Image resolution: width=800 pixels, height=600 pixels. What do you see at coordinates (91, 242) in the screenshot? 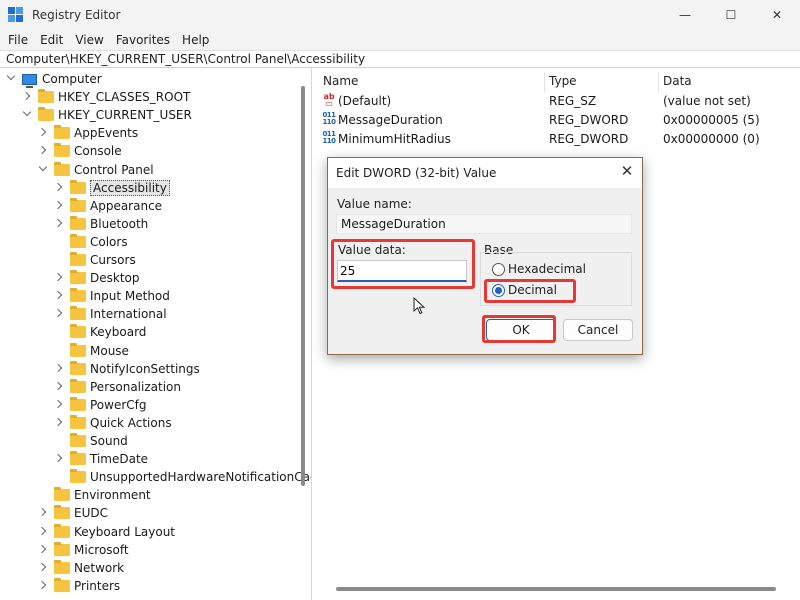
I see `tree-item: Colors` at bounding box center [91, 242].